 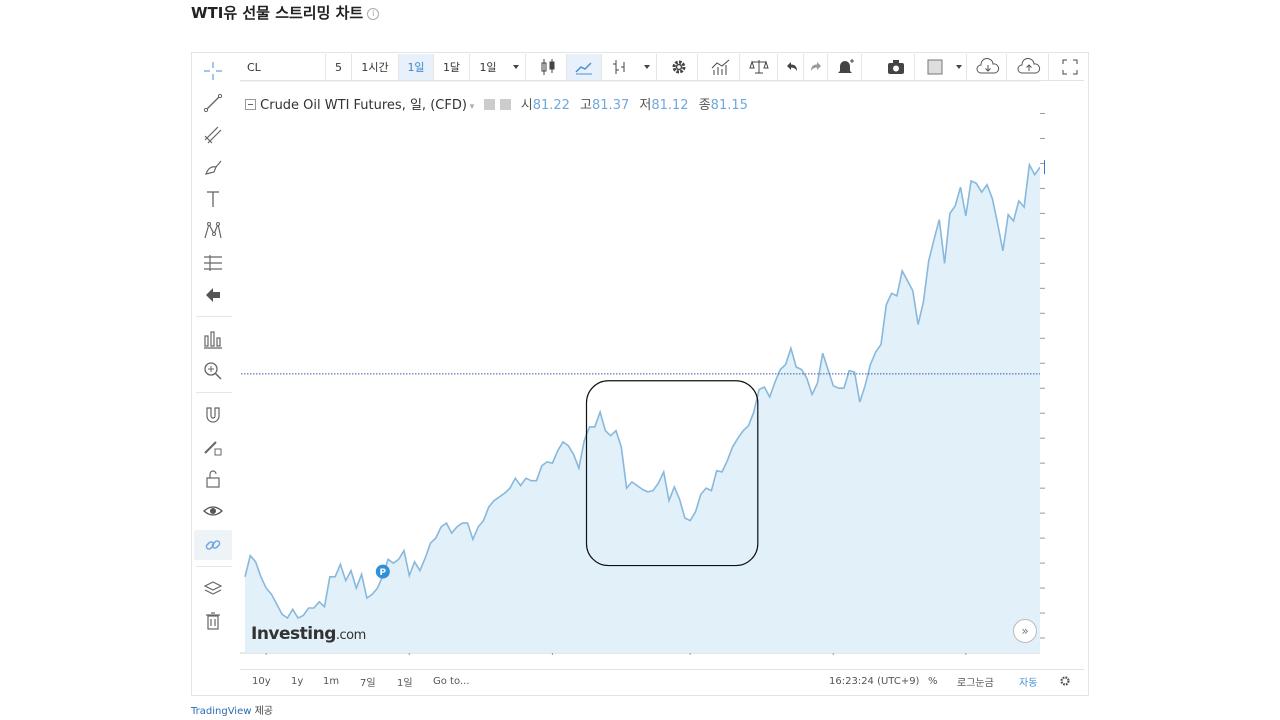 I want to click on close-label: 종, so click(x=704, y=105).